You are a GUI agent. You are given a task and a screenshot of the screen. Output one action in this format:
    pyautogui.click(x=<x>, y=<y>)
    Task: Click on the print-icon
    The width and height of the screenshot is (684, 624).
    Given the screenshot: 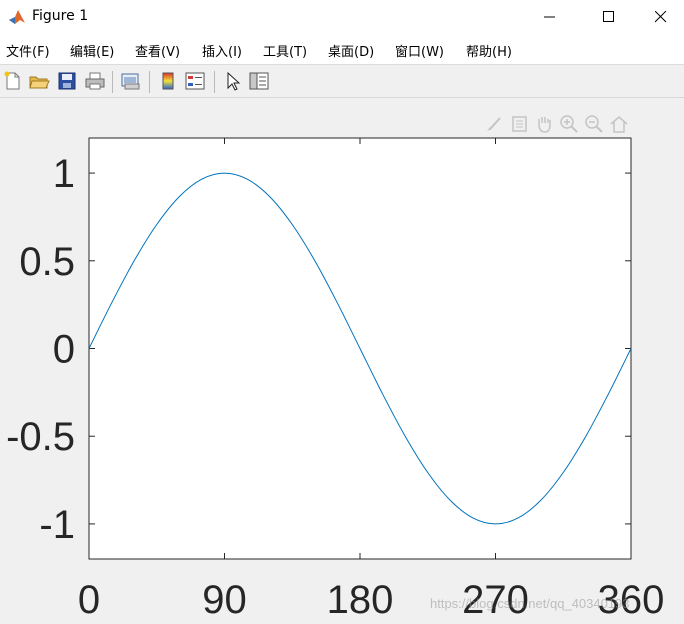 What is the action you would take?
    pyautogui.click(x=95, y=81)
    